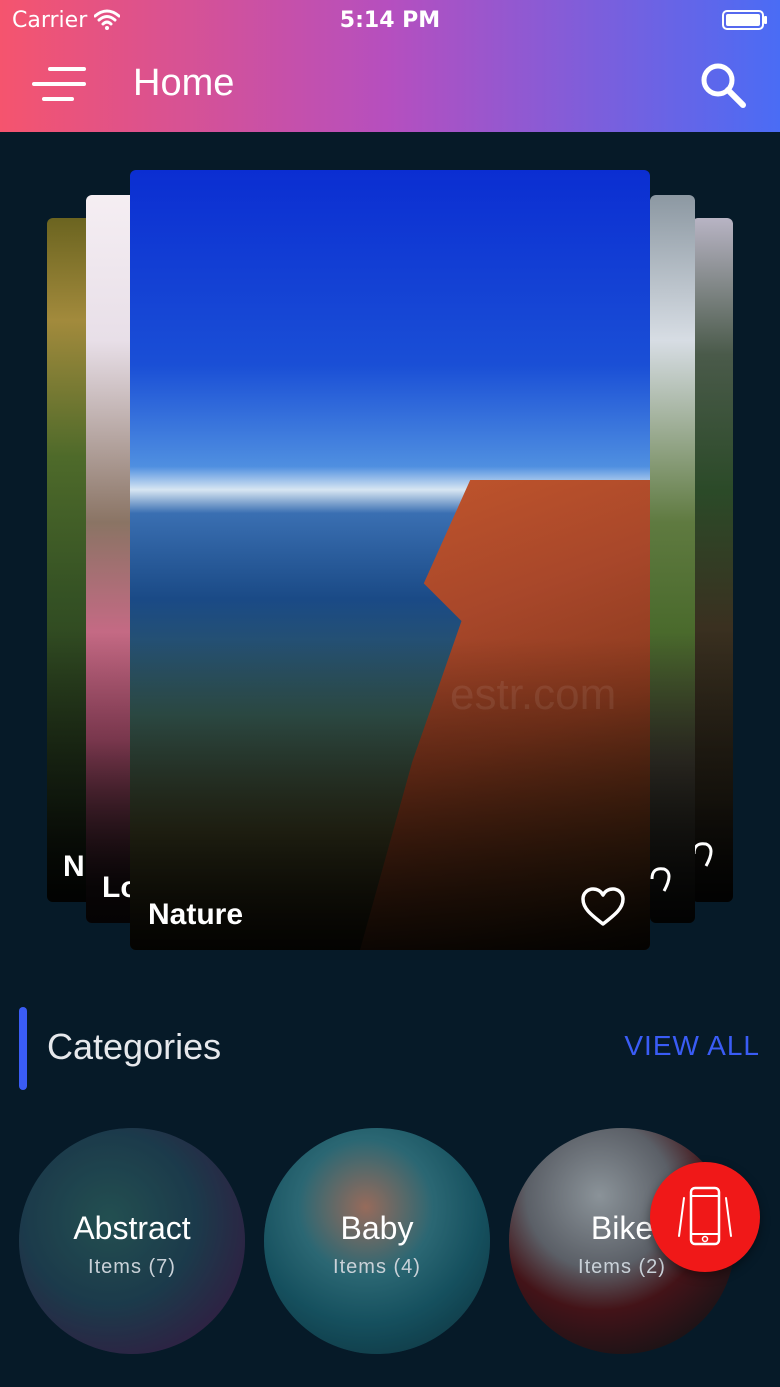  What do you see at coordinates (533, 694) in the screenshot?
I see `watermark: estr.com` at bounding box center [533, 694].